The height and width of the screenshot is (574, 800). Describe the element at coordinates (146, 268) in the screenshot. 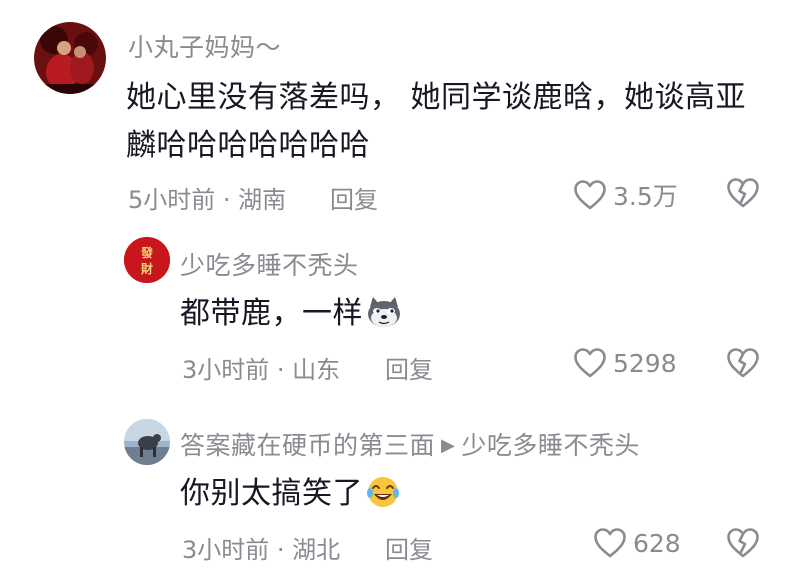

I see `svg-text: 財` at that location.